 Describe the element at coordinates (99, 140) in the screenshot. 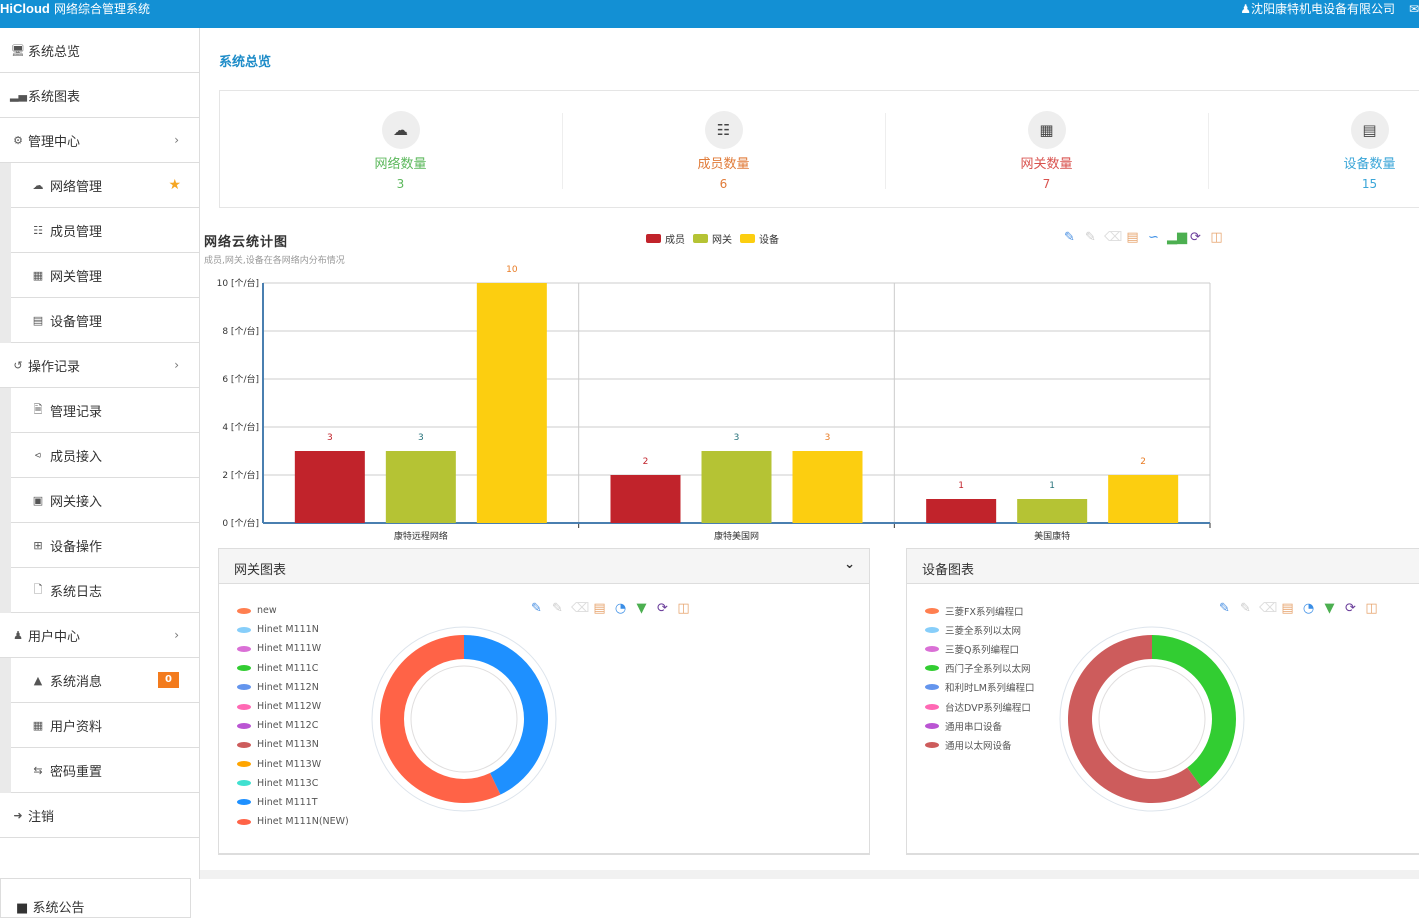

I see `sidebar-item-management-center: ⚙ 管理中心 ›` at that location.